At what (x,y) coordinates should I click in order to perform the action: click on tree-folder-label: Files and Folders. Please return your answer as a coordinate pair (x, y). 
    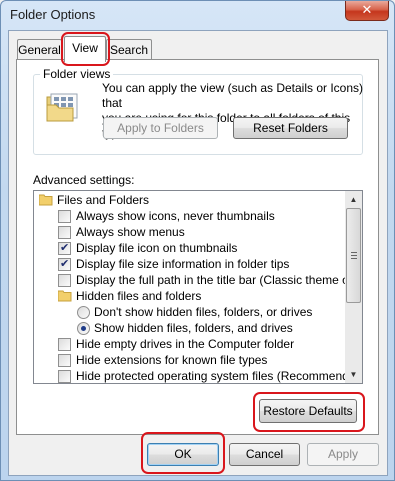
    Looking at the image, I should click on (103, 200).